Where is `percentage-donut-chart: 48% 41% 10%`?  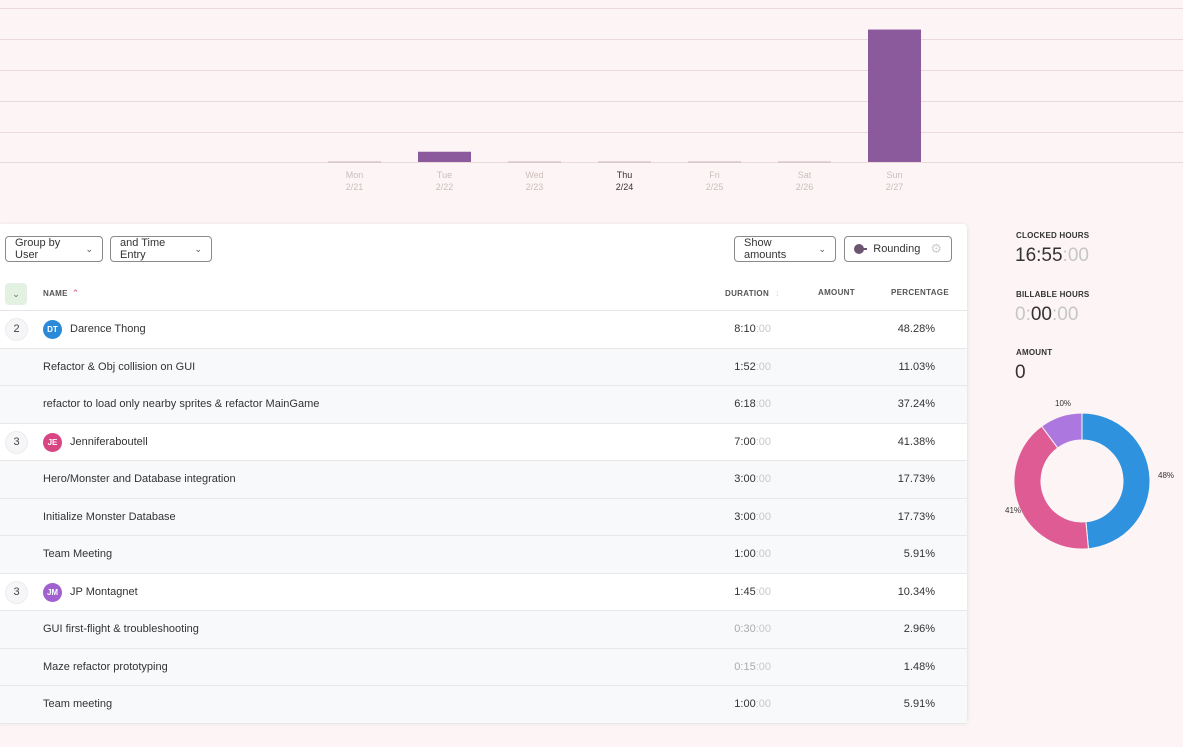 percentage-donut-chart: 48% 41% 10% is located at coordinates (1089, 474).